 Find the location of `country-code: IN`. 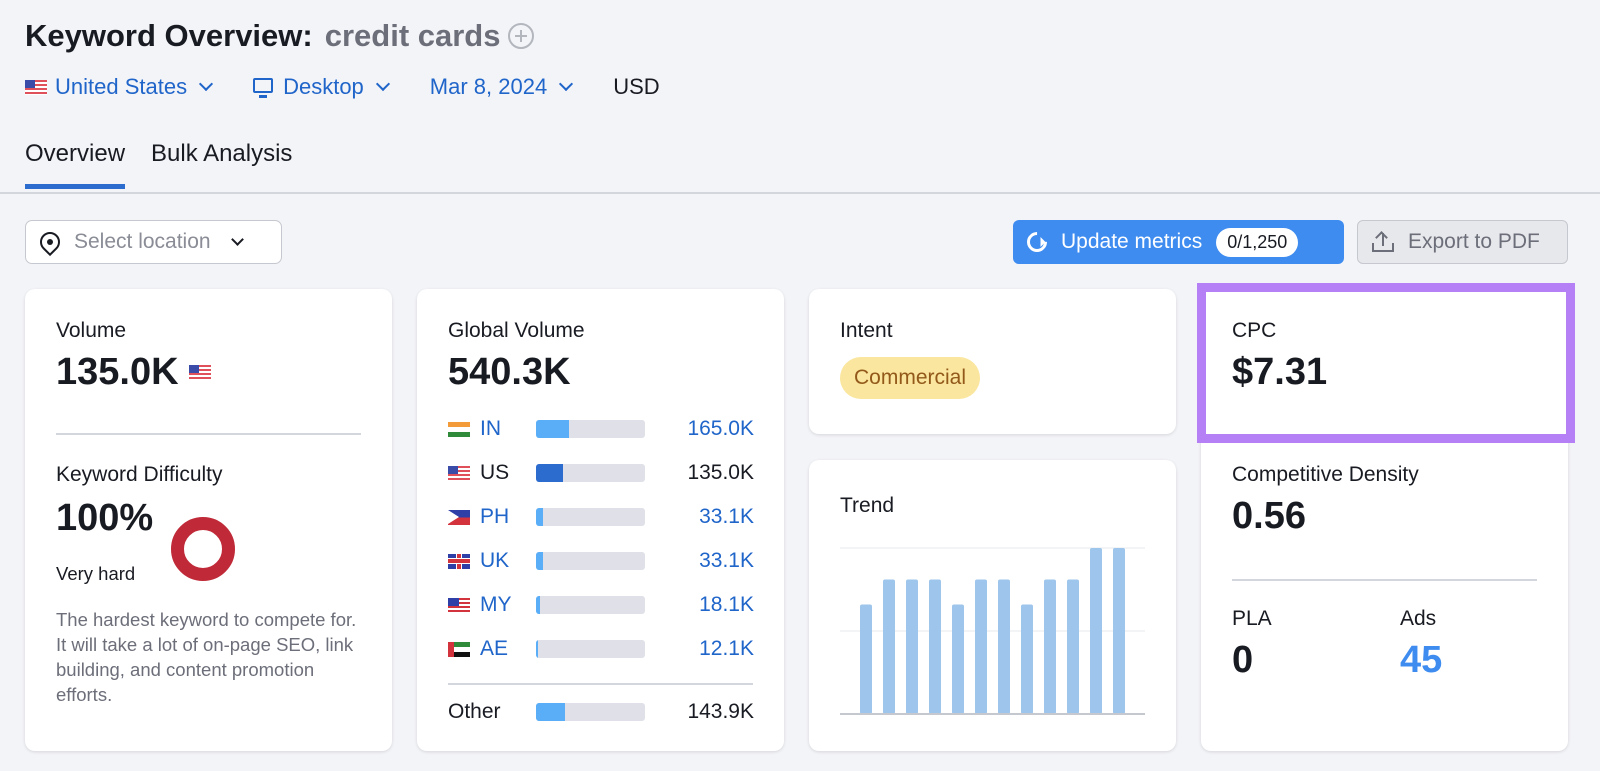

country-code: IN is located at coordinates (508, 429).